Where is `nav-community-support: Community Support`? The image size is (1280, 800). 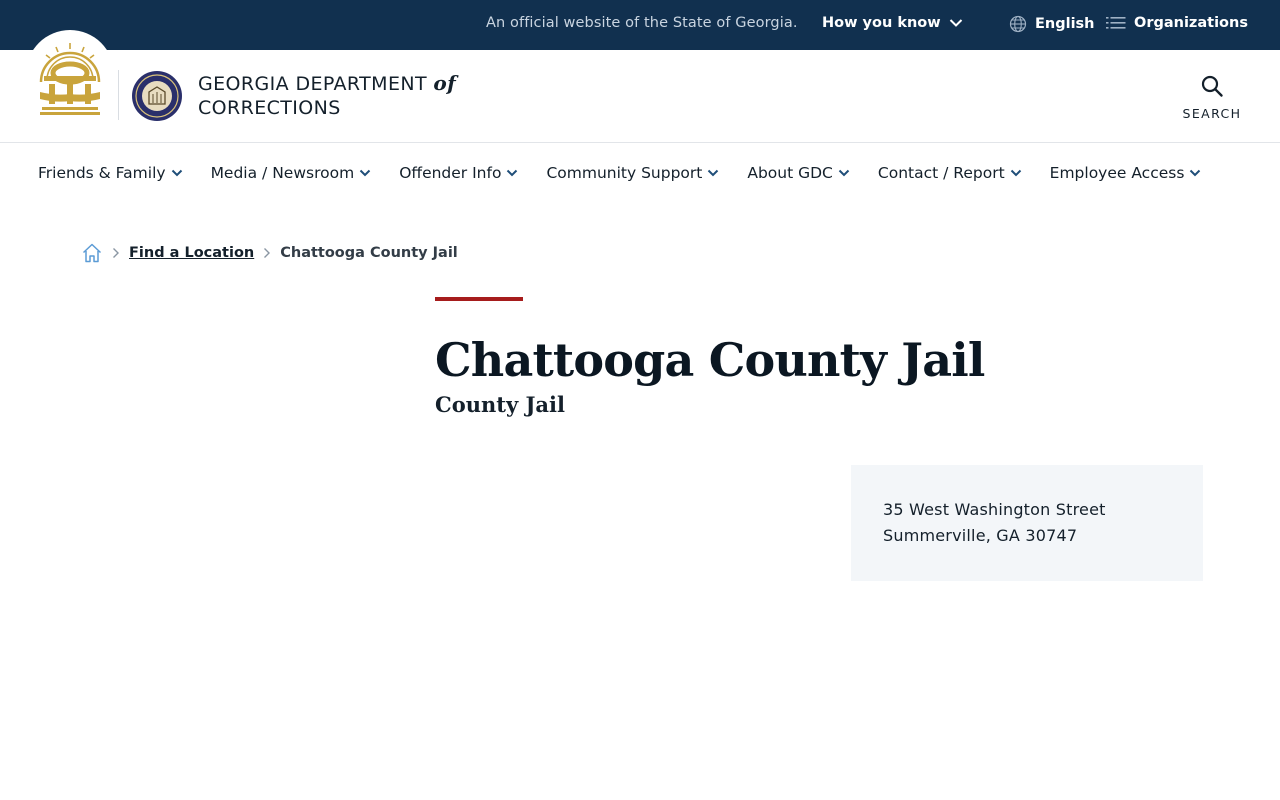
nav-community-support: Community Support is located at coordinates (632, 173).